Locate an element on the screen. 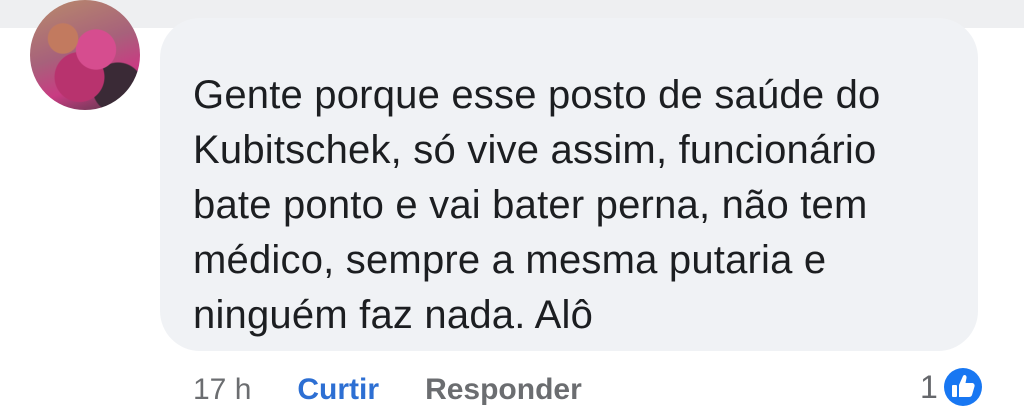 The height and width of the screenshot is (419, 1024). reaction-summary: 1 is located at coordinates (953, 387).